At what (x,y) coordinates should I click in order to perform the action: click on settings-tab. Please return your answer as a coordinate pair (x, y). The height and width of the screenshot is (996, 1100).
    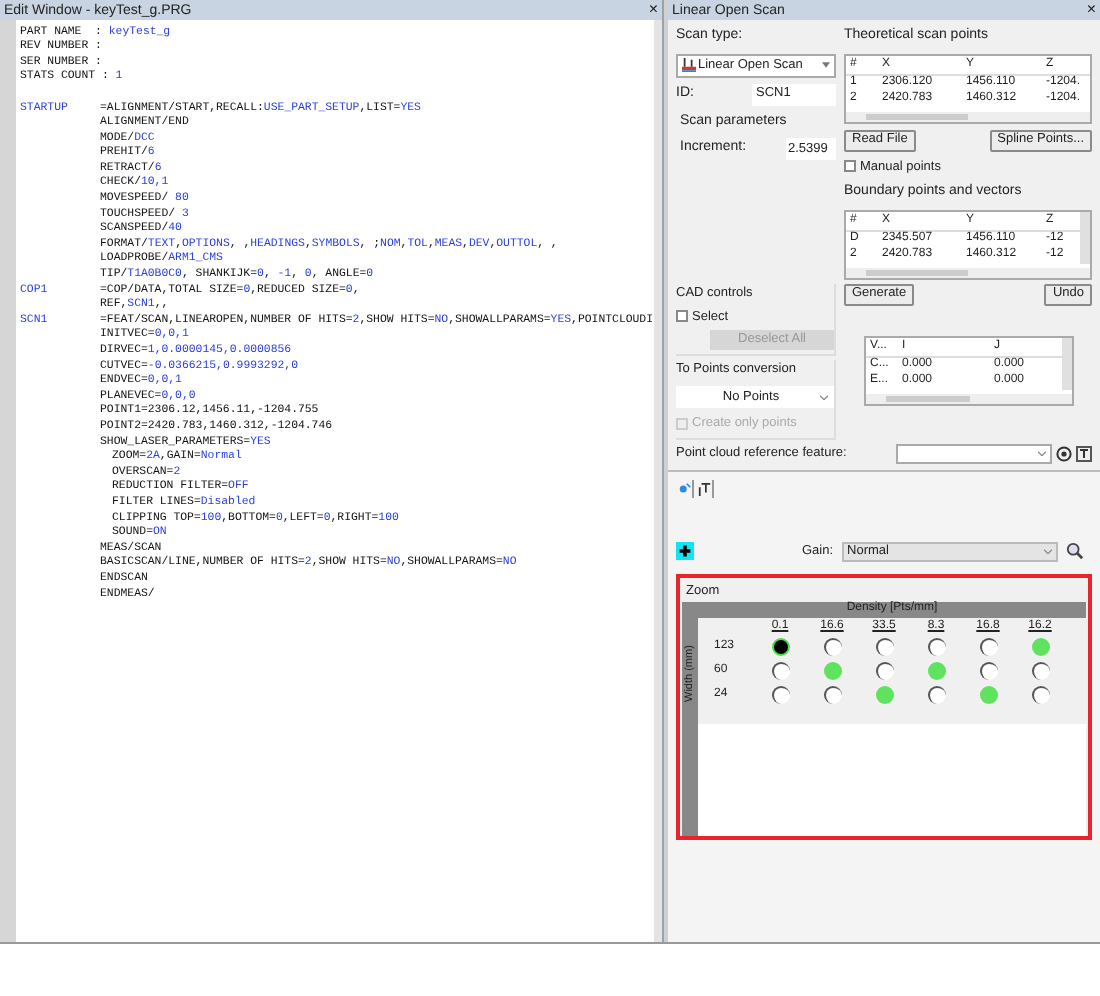
    Looking at the image, I should click on (705, 488).